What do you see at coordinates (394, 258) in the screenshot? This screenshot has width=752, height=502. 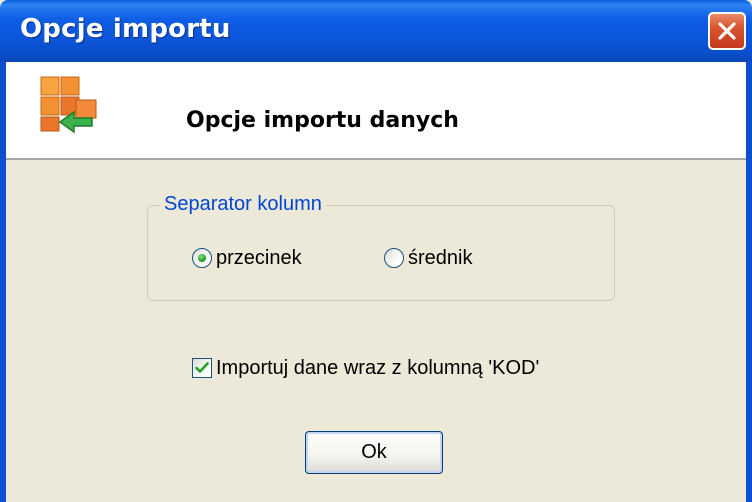 I see `radio-button-unselected` at bounding box center [394, 258].